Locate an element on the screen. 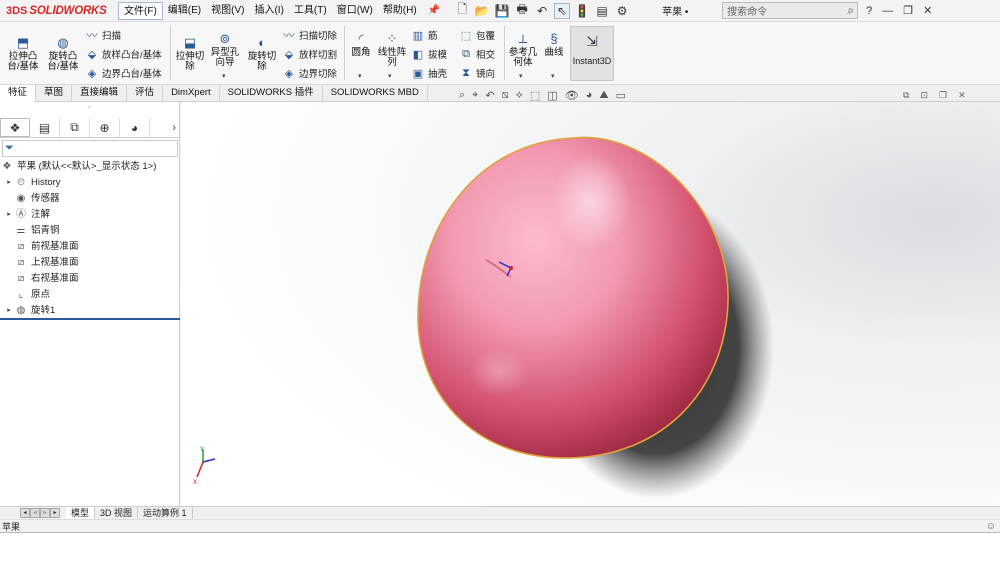  prev-tab-icon: ◃ is located at coordinates (35, 512).